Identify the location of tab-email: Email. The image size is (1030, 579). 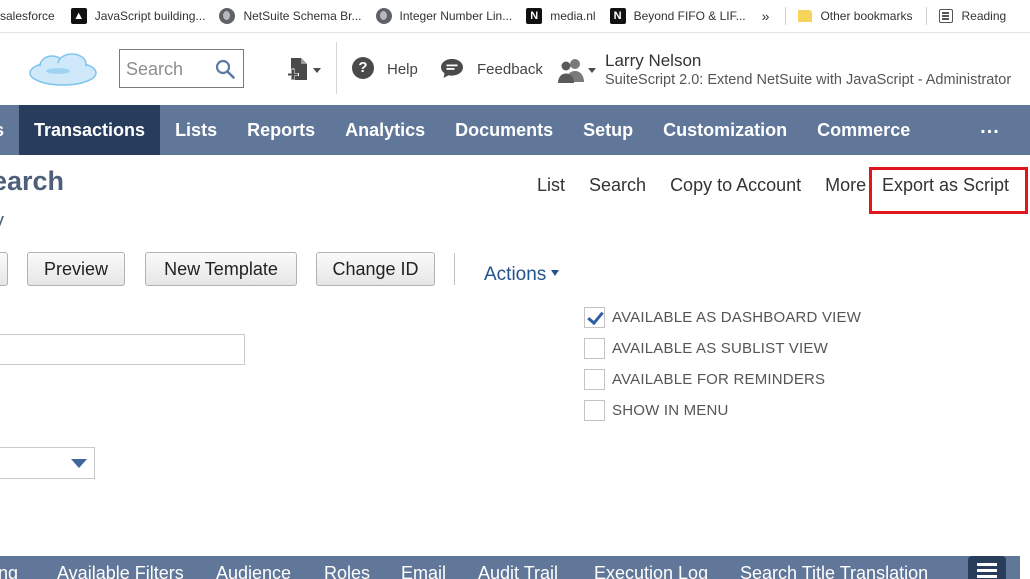
(423, 571).